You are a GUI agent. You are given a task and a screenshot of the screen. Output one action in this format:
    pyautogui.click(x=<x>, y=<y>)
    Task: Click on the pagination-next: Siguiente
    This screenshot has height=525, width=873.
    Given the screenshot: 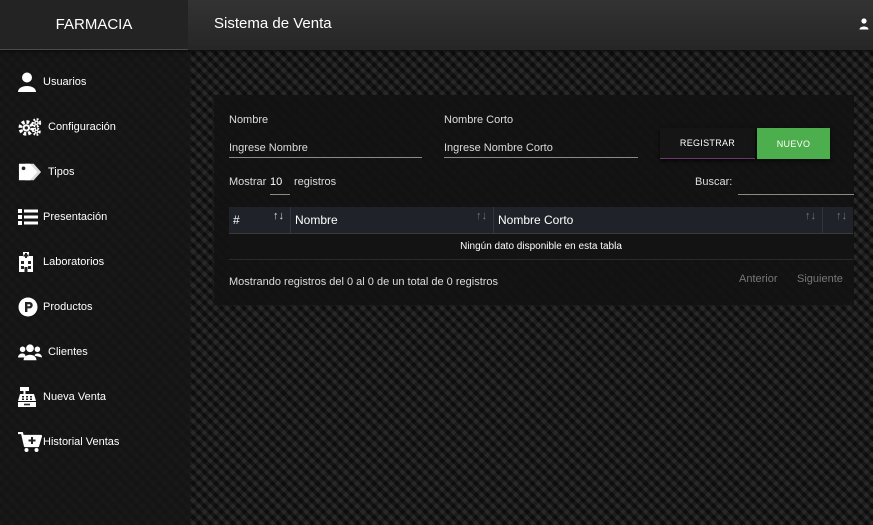 What is the action you would take?
    pyautogui.click(x=820, y=279)
    